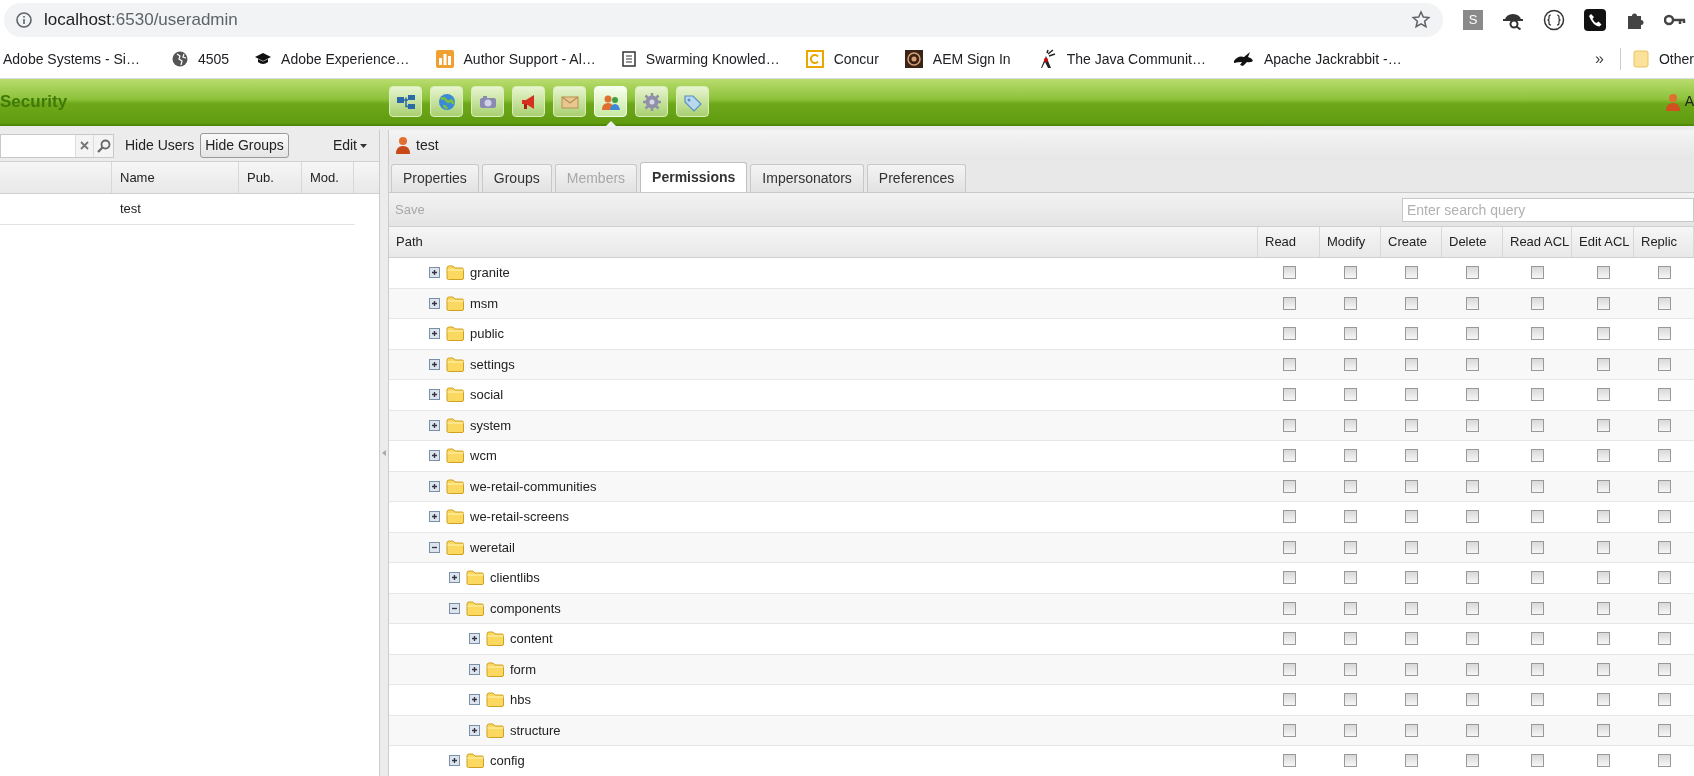  Describe the element at coordinates (1289, 242) in the screenshot. I see `column-header: Read` at that location.